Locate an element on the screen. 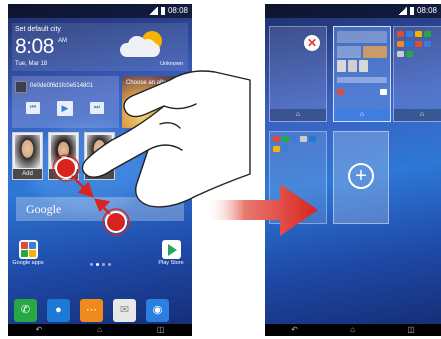 The height and width of the screenshot is (339, 441). add-screen-card: + is located at coordinates (361, 177).